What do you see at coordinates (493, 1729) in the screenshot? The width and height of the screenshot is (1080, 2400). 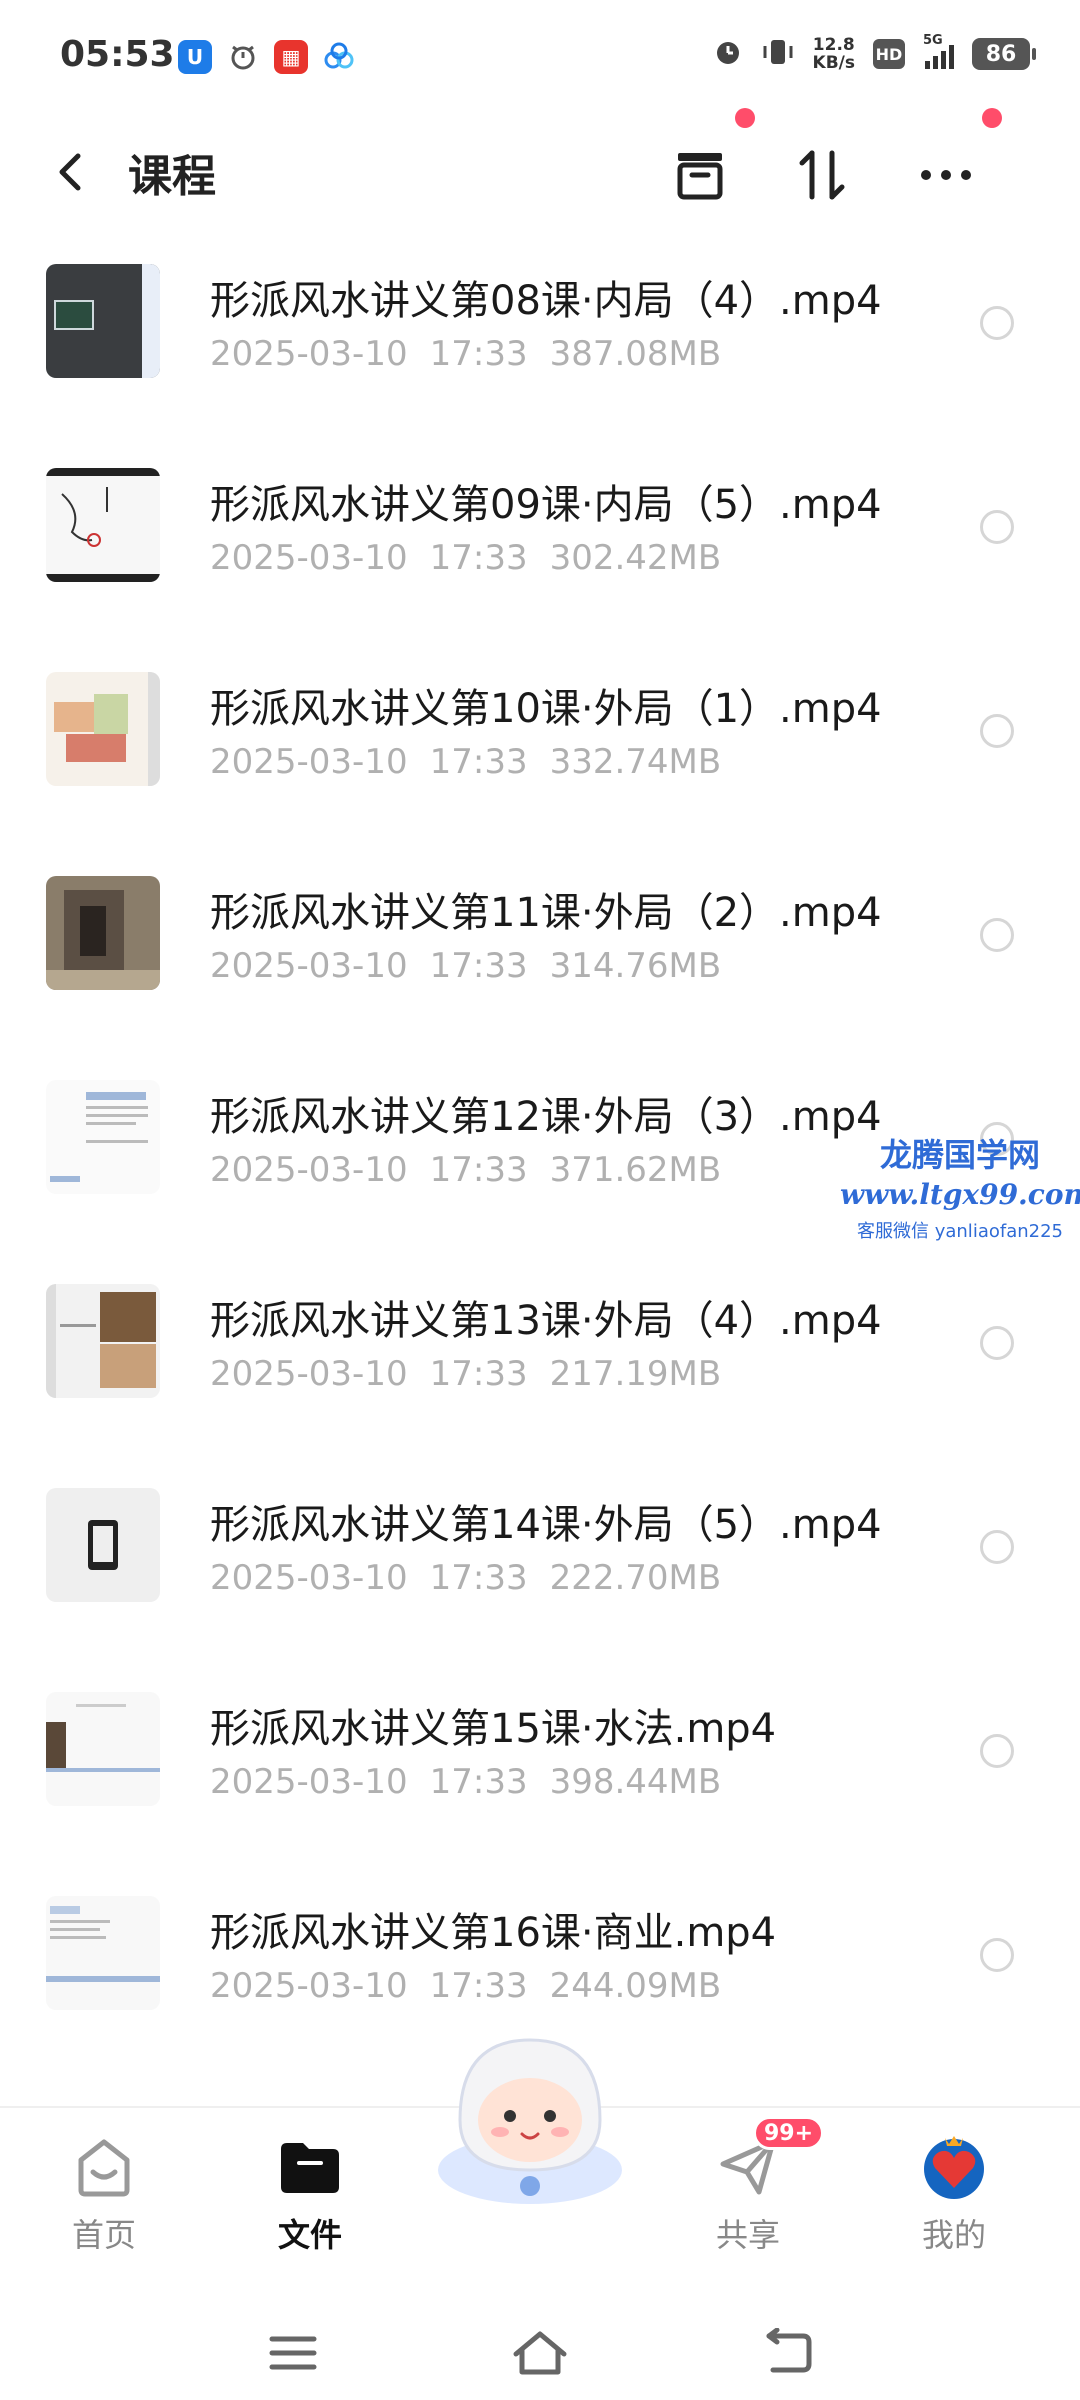 I see `file-name: 形派风水讲义第15课·水法.mp4` at bounding box center [493, 1729].